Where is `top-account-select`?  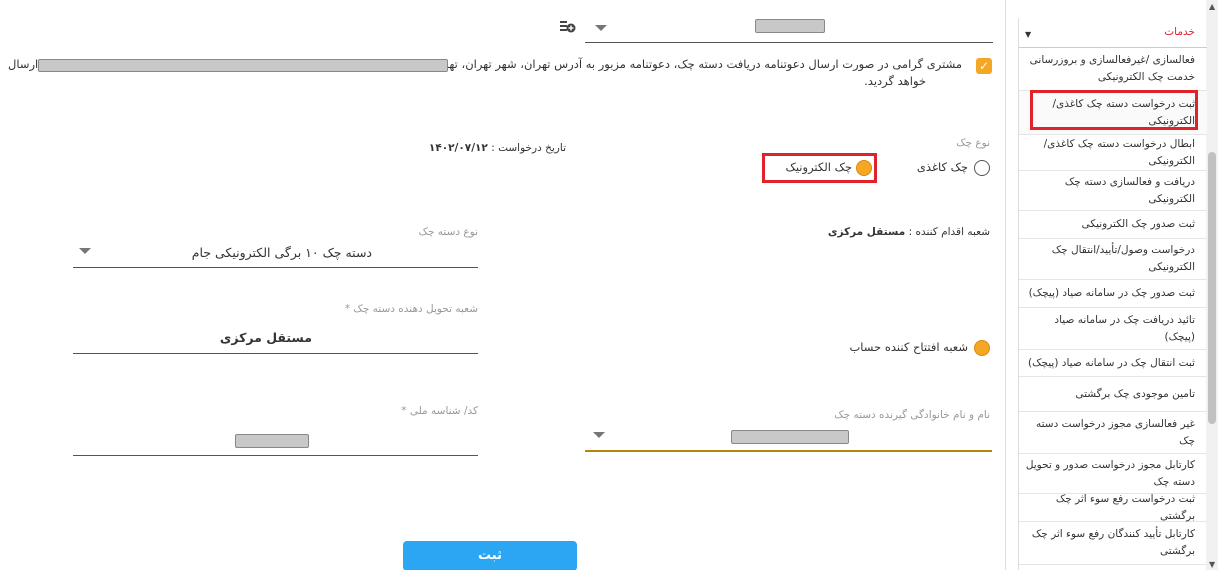
top-account-select is located at coordinates (789, 28).